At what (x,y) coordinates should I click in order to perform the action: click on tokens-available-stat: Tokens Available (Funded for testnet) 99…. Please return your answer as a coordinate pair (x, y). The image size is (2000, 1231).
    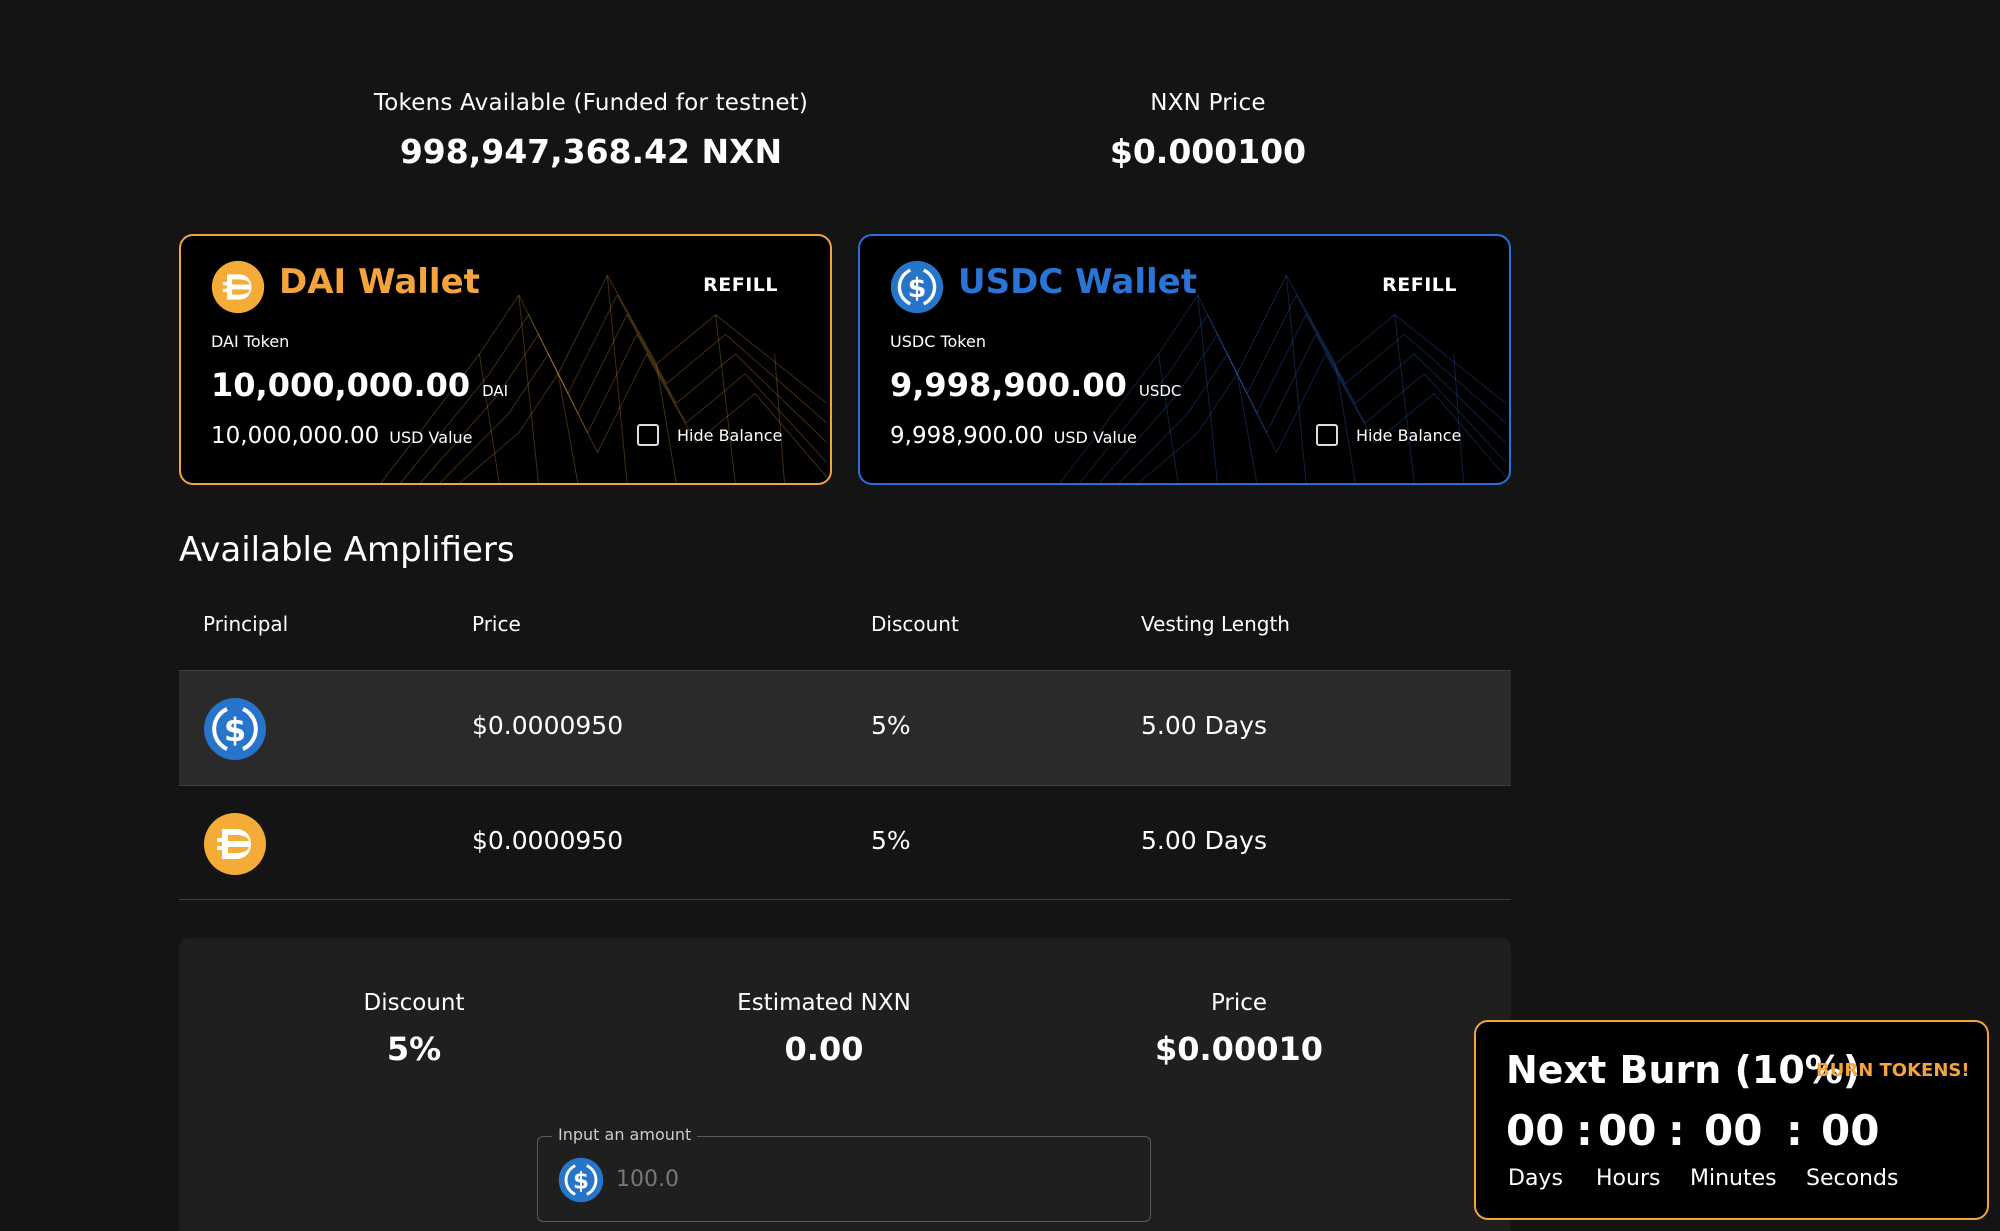
    Looking at the image, I should click on (591, 130).